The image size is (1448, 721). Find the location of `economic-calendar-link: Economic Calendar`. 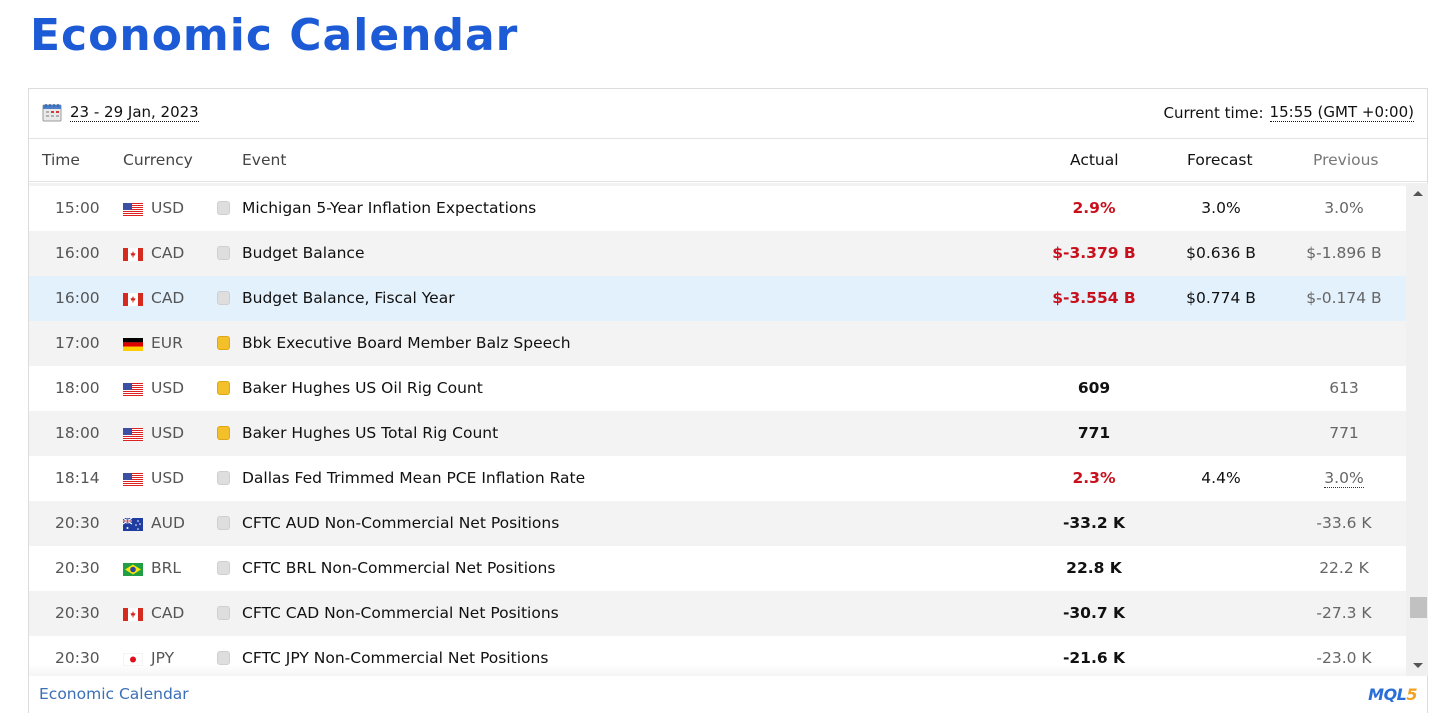

economic-calendar-link: Economic Calendar is located at coordinates (114, 694).